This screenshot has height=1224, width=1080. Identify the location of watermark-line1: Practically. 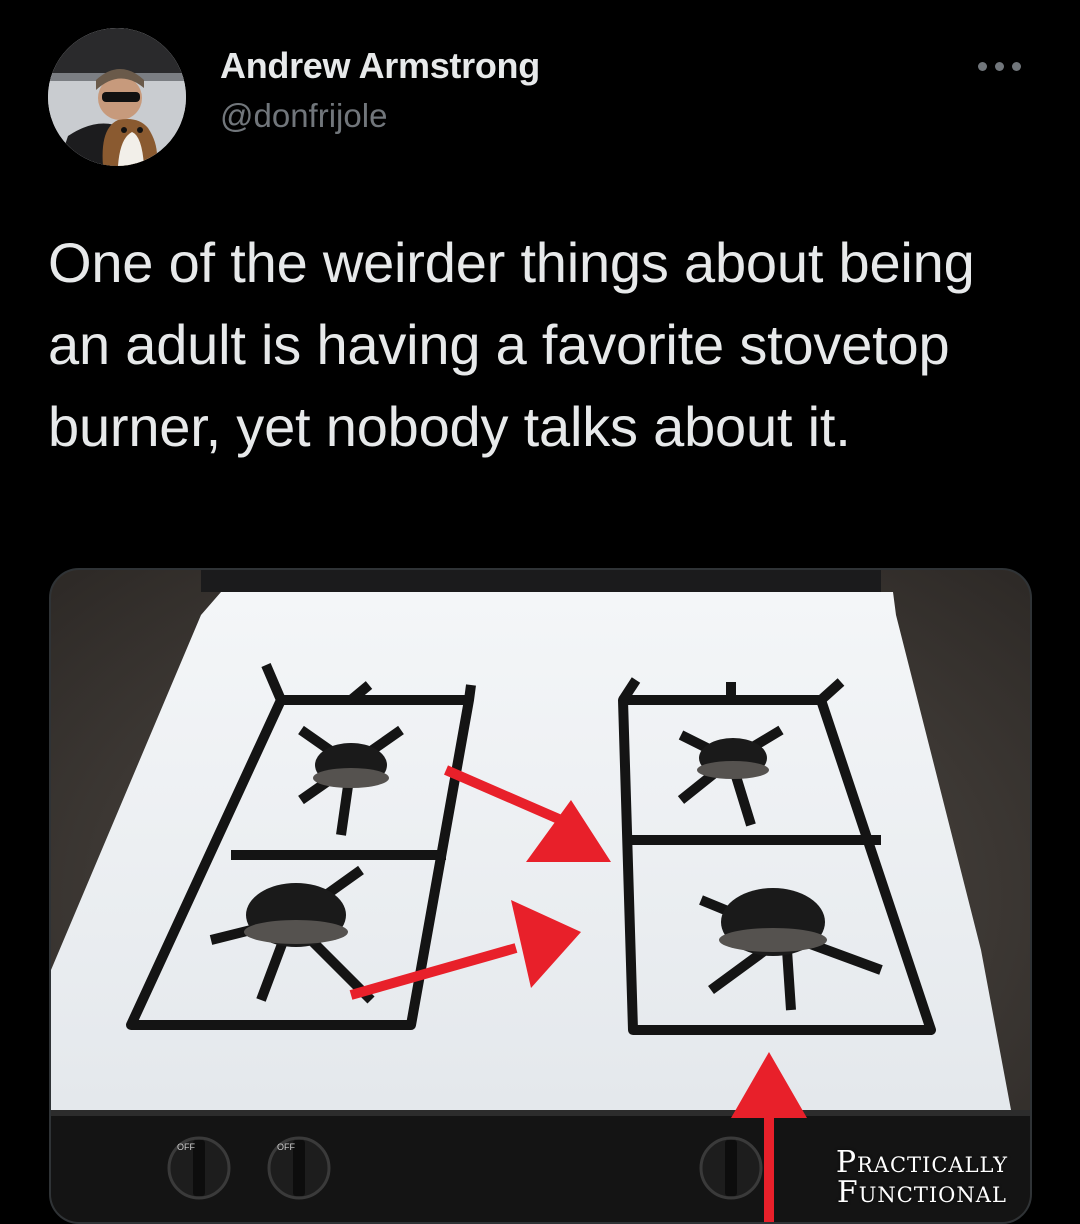
(921, 1162).